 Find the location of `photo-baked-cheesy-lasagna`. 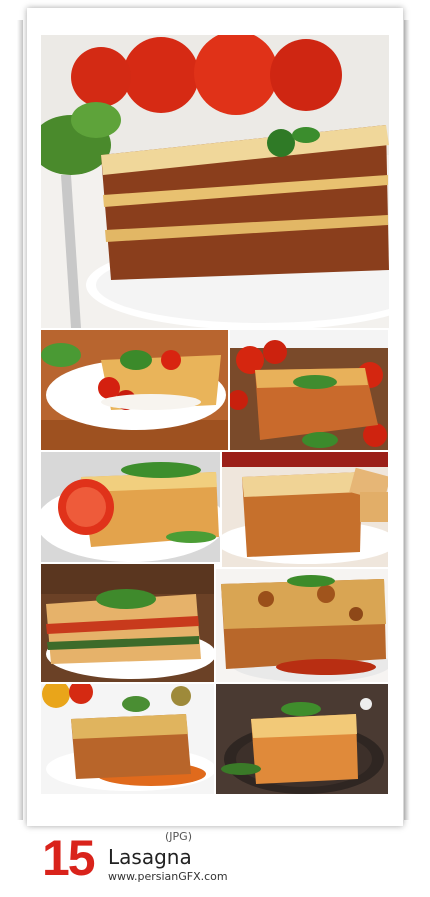

photo-baked-cheesy-lasagna is located at coordinates (302, 625).